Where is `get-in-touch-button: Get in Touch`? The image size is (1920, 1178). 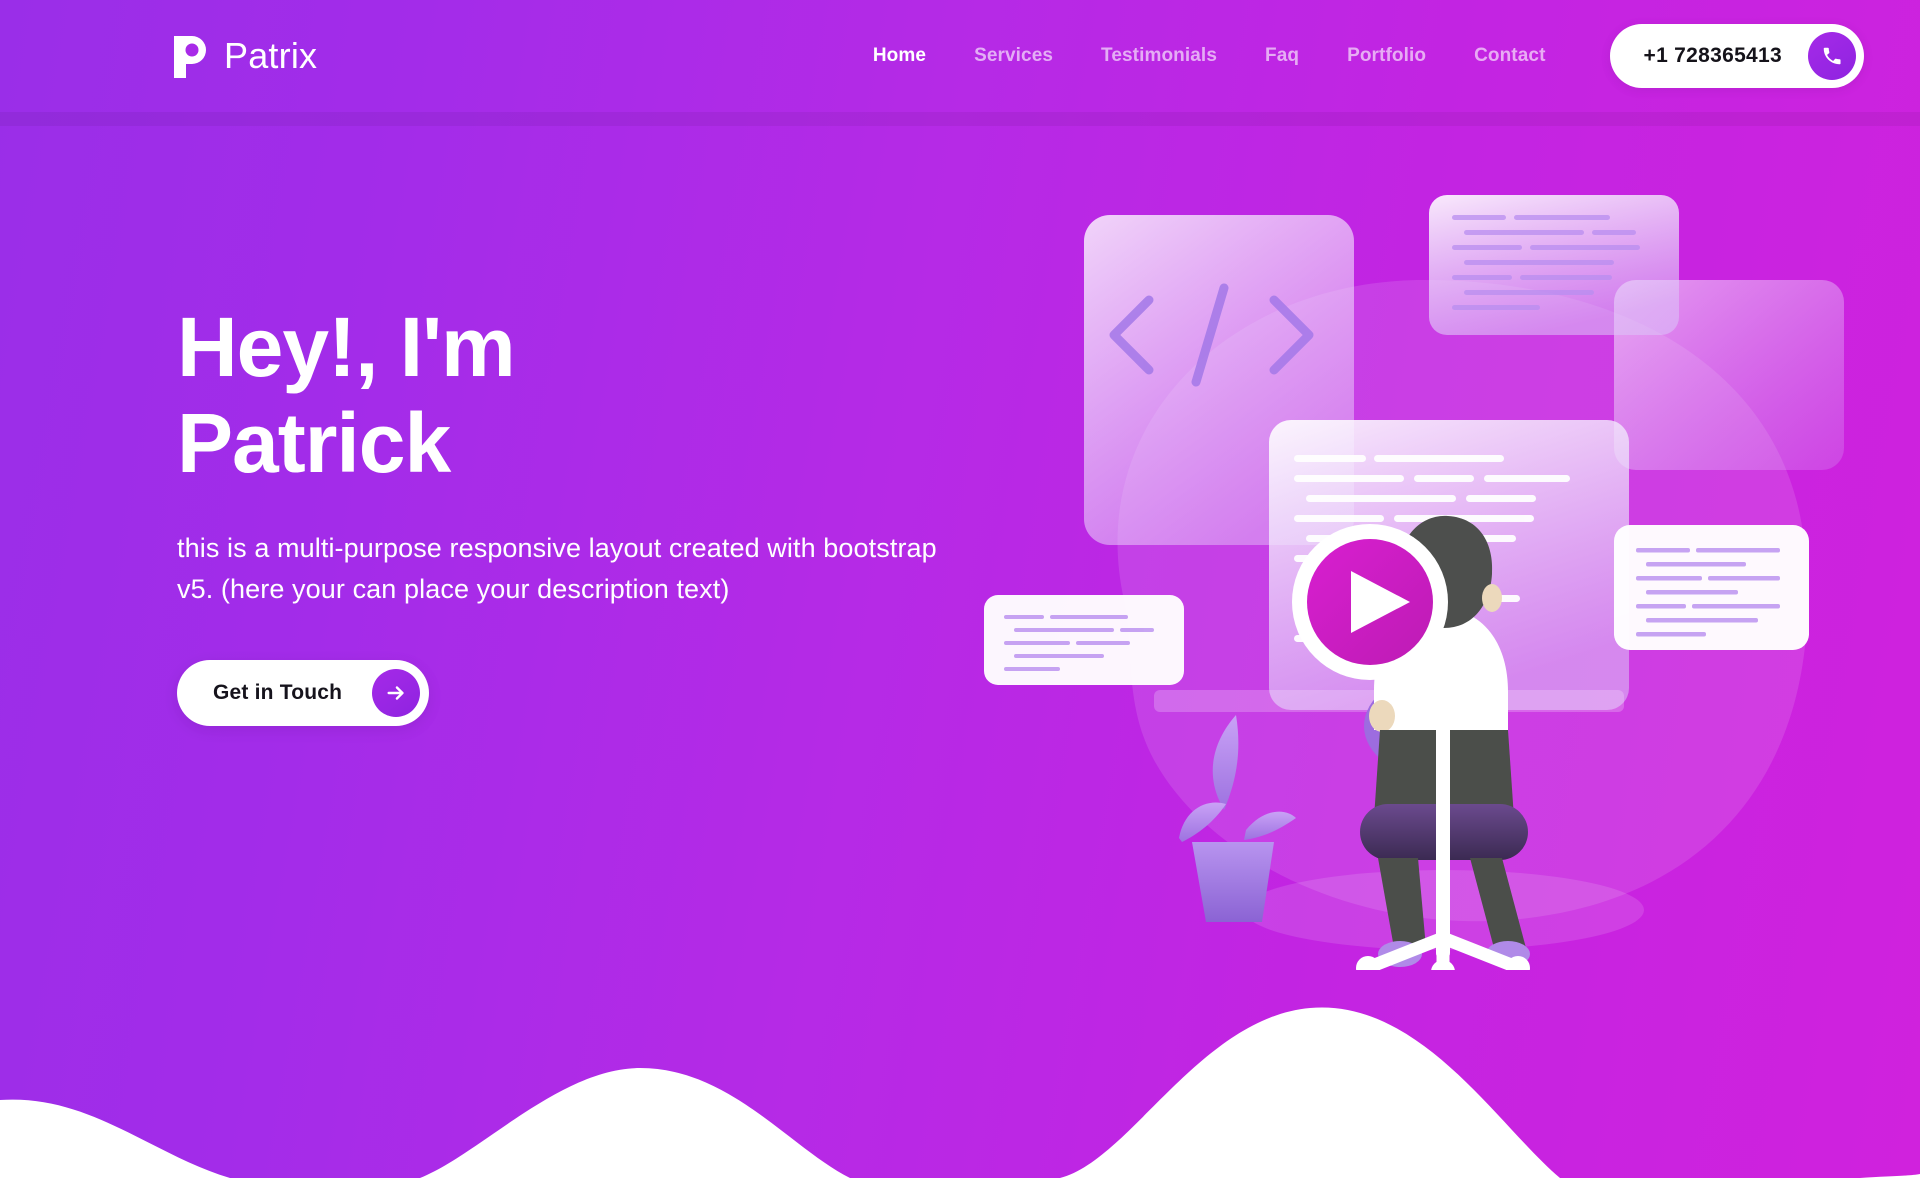 get-in-touch-button: Get in Touch is located at coordinates (303, 692).